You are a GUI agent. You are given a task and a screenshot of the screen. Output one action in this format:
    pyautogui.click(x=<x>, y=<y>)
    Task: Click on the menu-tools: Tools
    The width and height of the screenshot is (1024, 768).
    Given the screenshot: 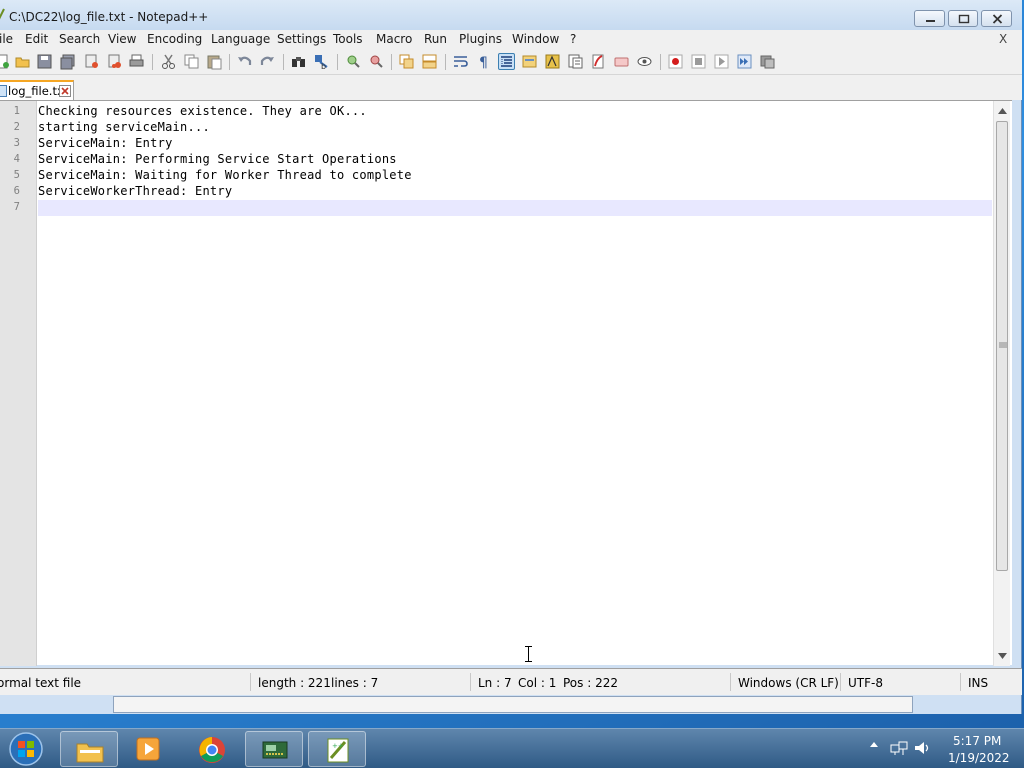 What is the action you would take?
    pyautogui.click(x=348, y=39)
    